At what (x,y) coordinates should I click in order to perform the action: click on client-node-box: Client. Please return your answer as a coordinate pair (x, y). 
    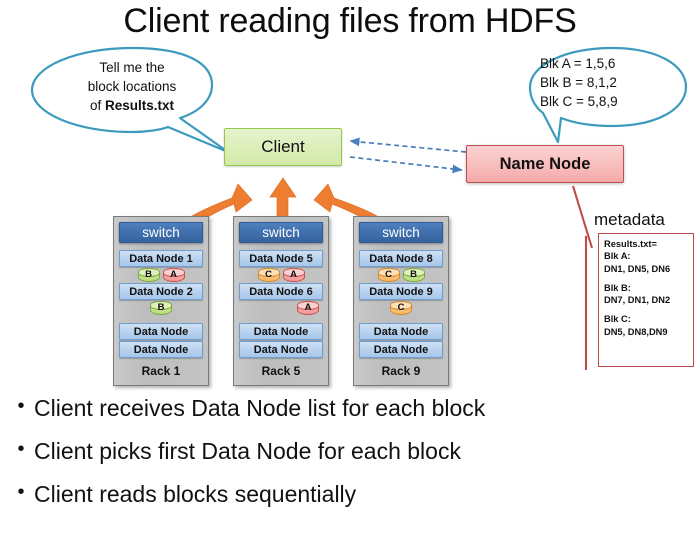
    Looking at the image, I should click on (283, 147).